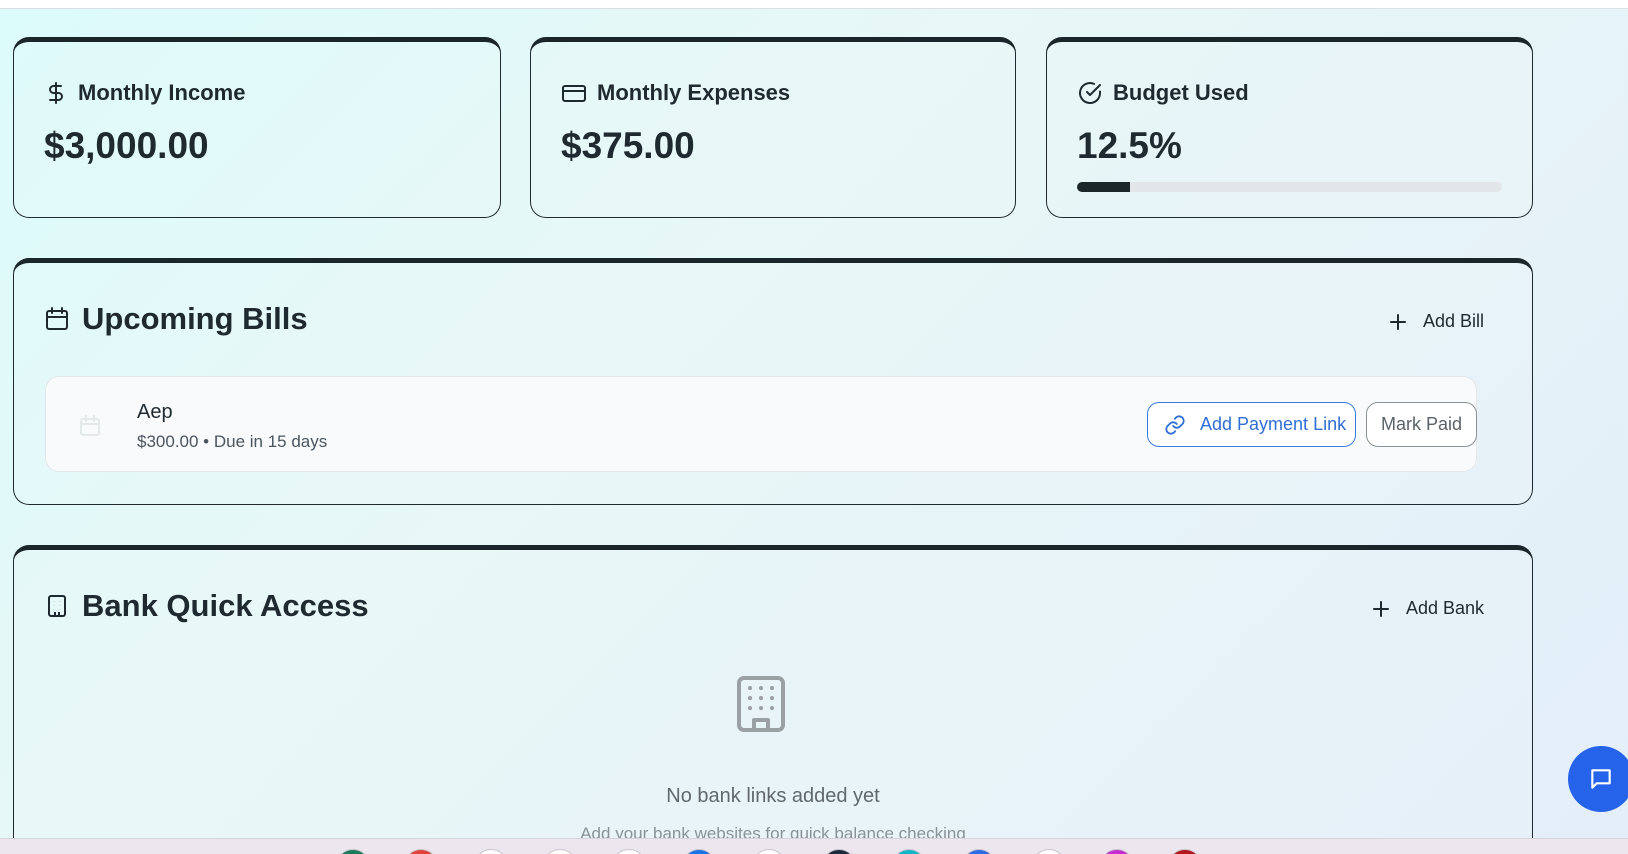  Describe the element at coordinates (126, 145) in the screenshot. I see `monthly-income-value: $3,000.00` at that location.